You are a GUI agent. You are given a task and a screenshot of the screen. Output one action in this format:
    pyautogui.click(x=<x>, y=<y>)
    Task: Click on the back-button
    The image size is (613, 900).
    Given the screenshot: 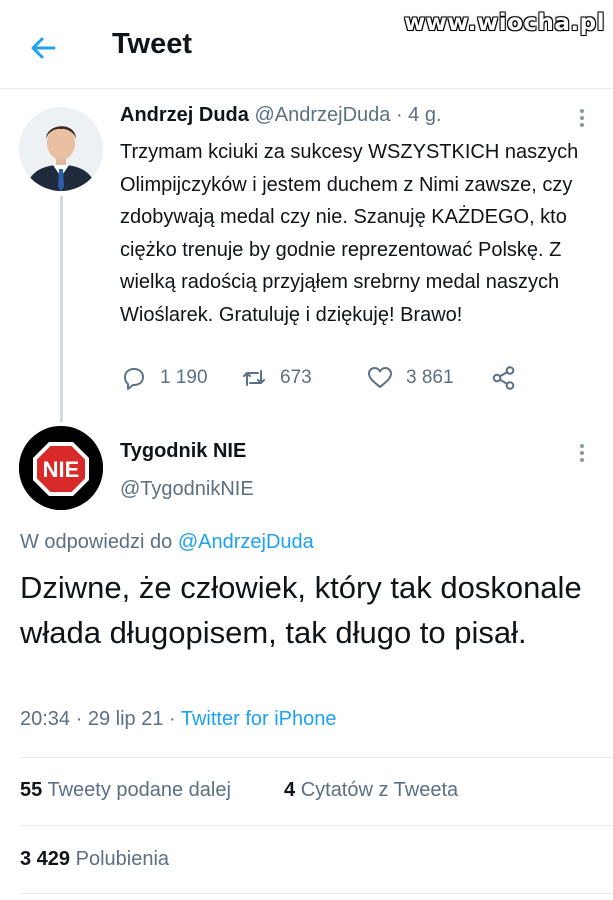 What is the action you would take?
    pyautogui.click(x=44, y=48)
    